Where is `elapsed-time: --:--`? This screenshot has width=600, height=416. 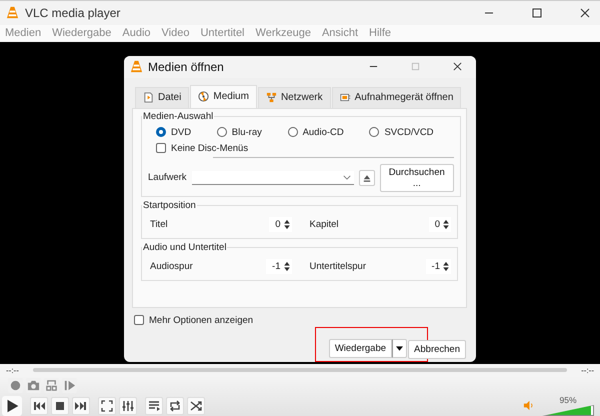
elapsed-time: --:-- is located at coordinates (12, 370).